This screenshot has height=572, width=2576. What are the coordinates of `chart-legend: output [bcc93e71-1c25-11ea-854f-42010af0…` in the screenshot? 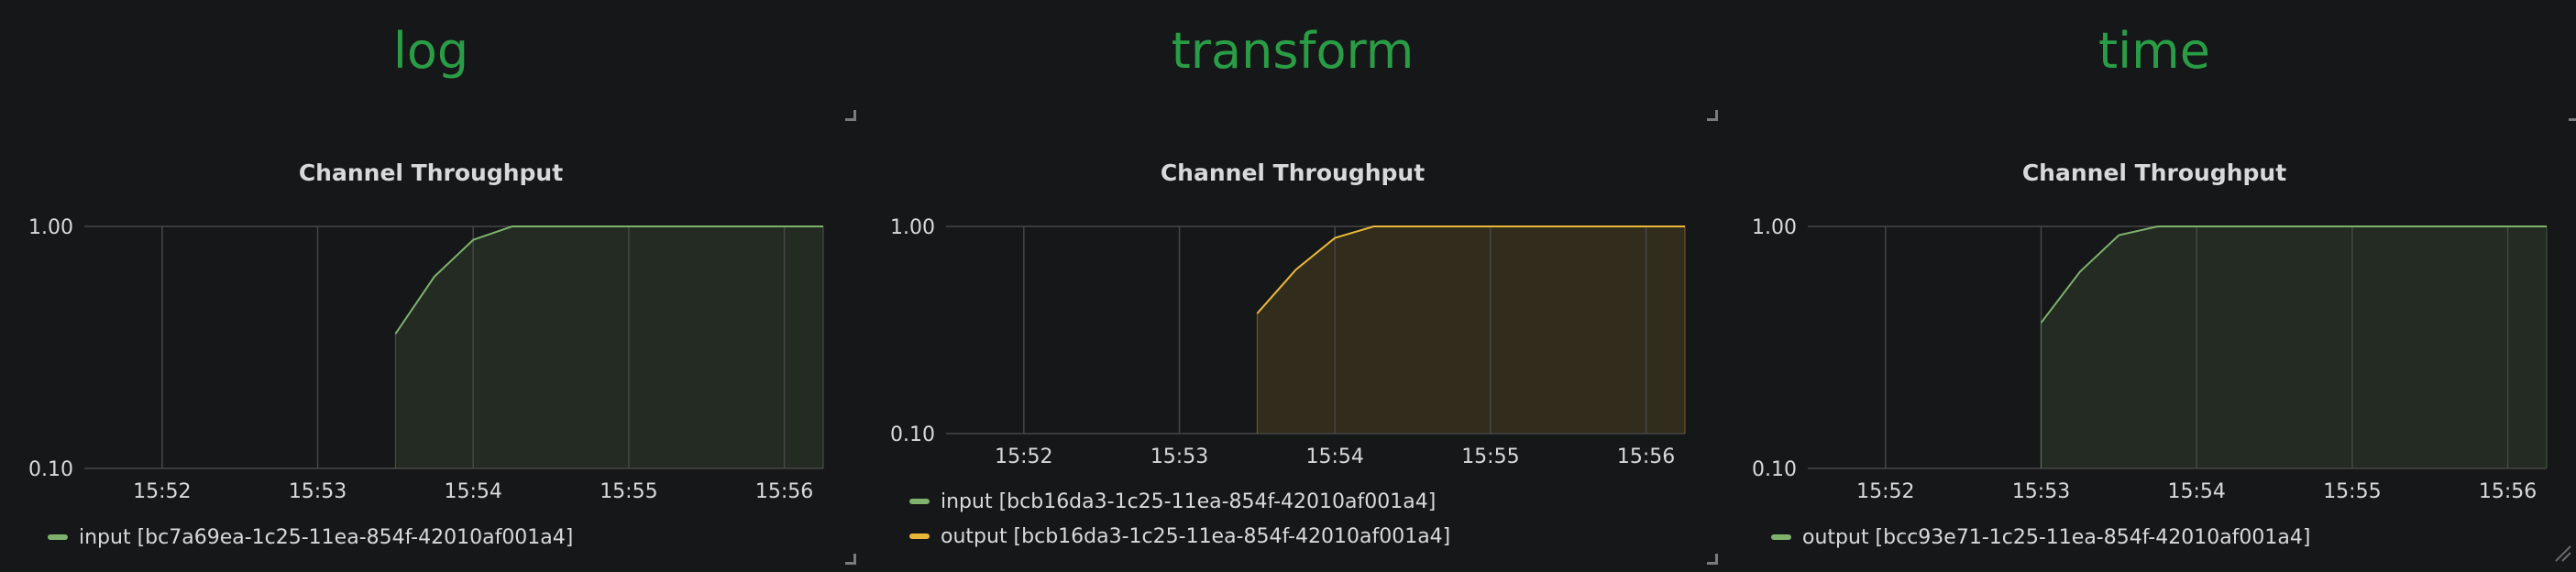 It's located at (2041, 537).